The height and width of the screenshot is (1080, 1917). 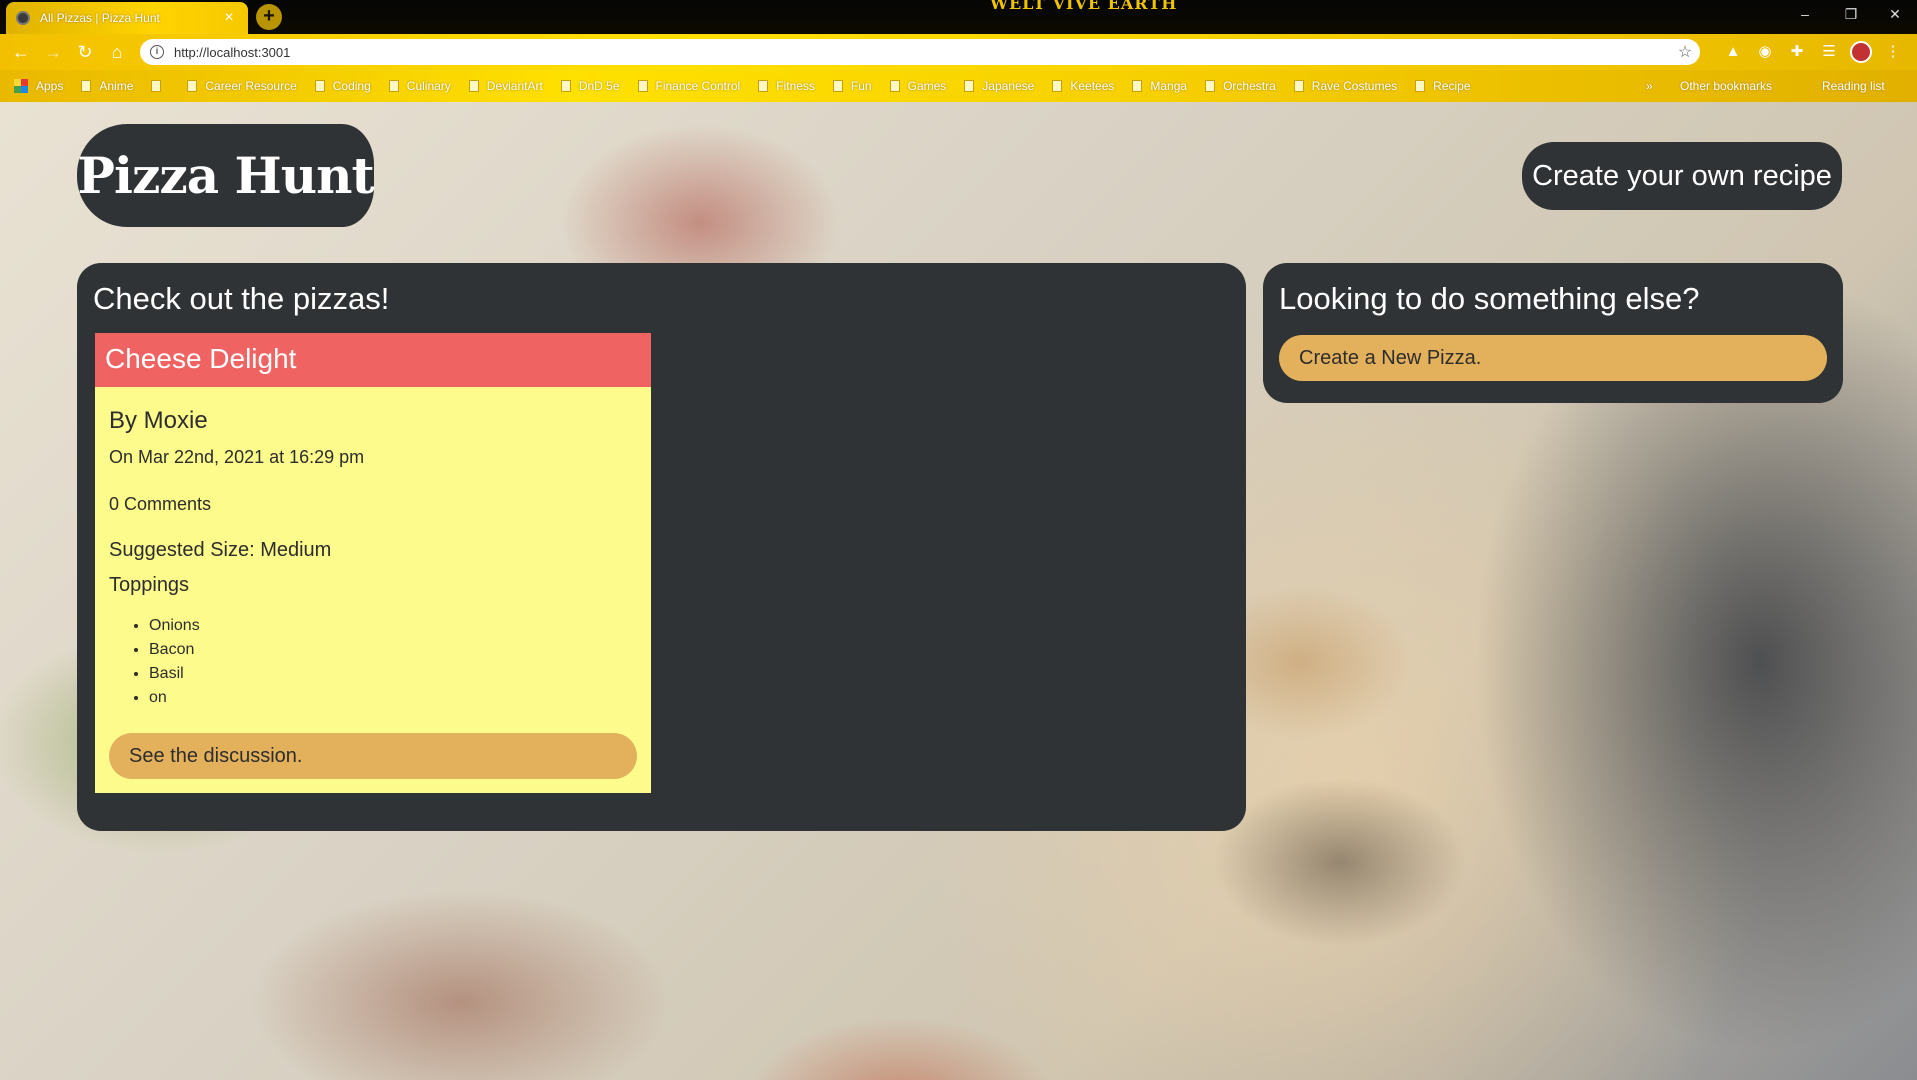 What do you see at coordinates (1345, 86) in the screenshot?
I see `bookmark-item: Rave Costumes` at bounding box center [1345, 86].